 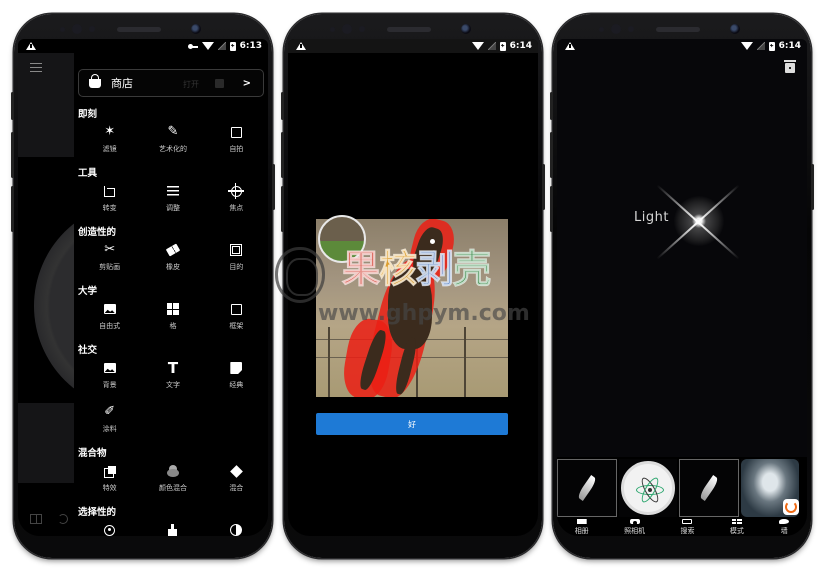 What do you see at coordinates (173, 368) in the screenshot?
I see `text-icon: T` at bounding box center [173, 368].